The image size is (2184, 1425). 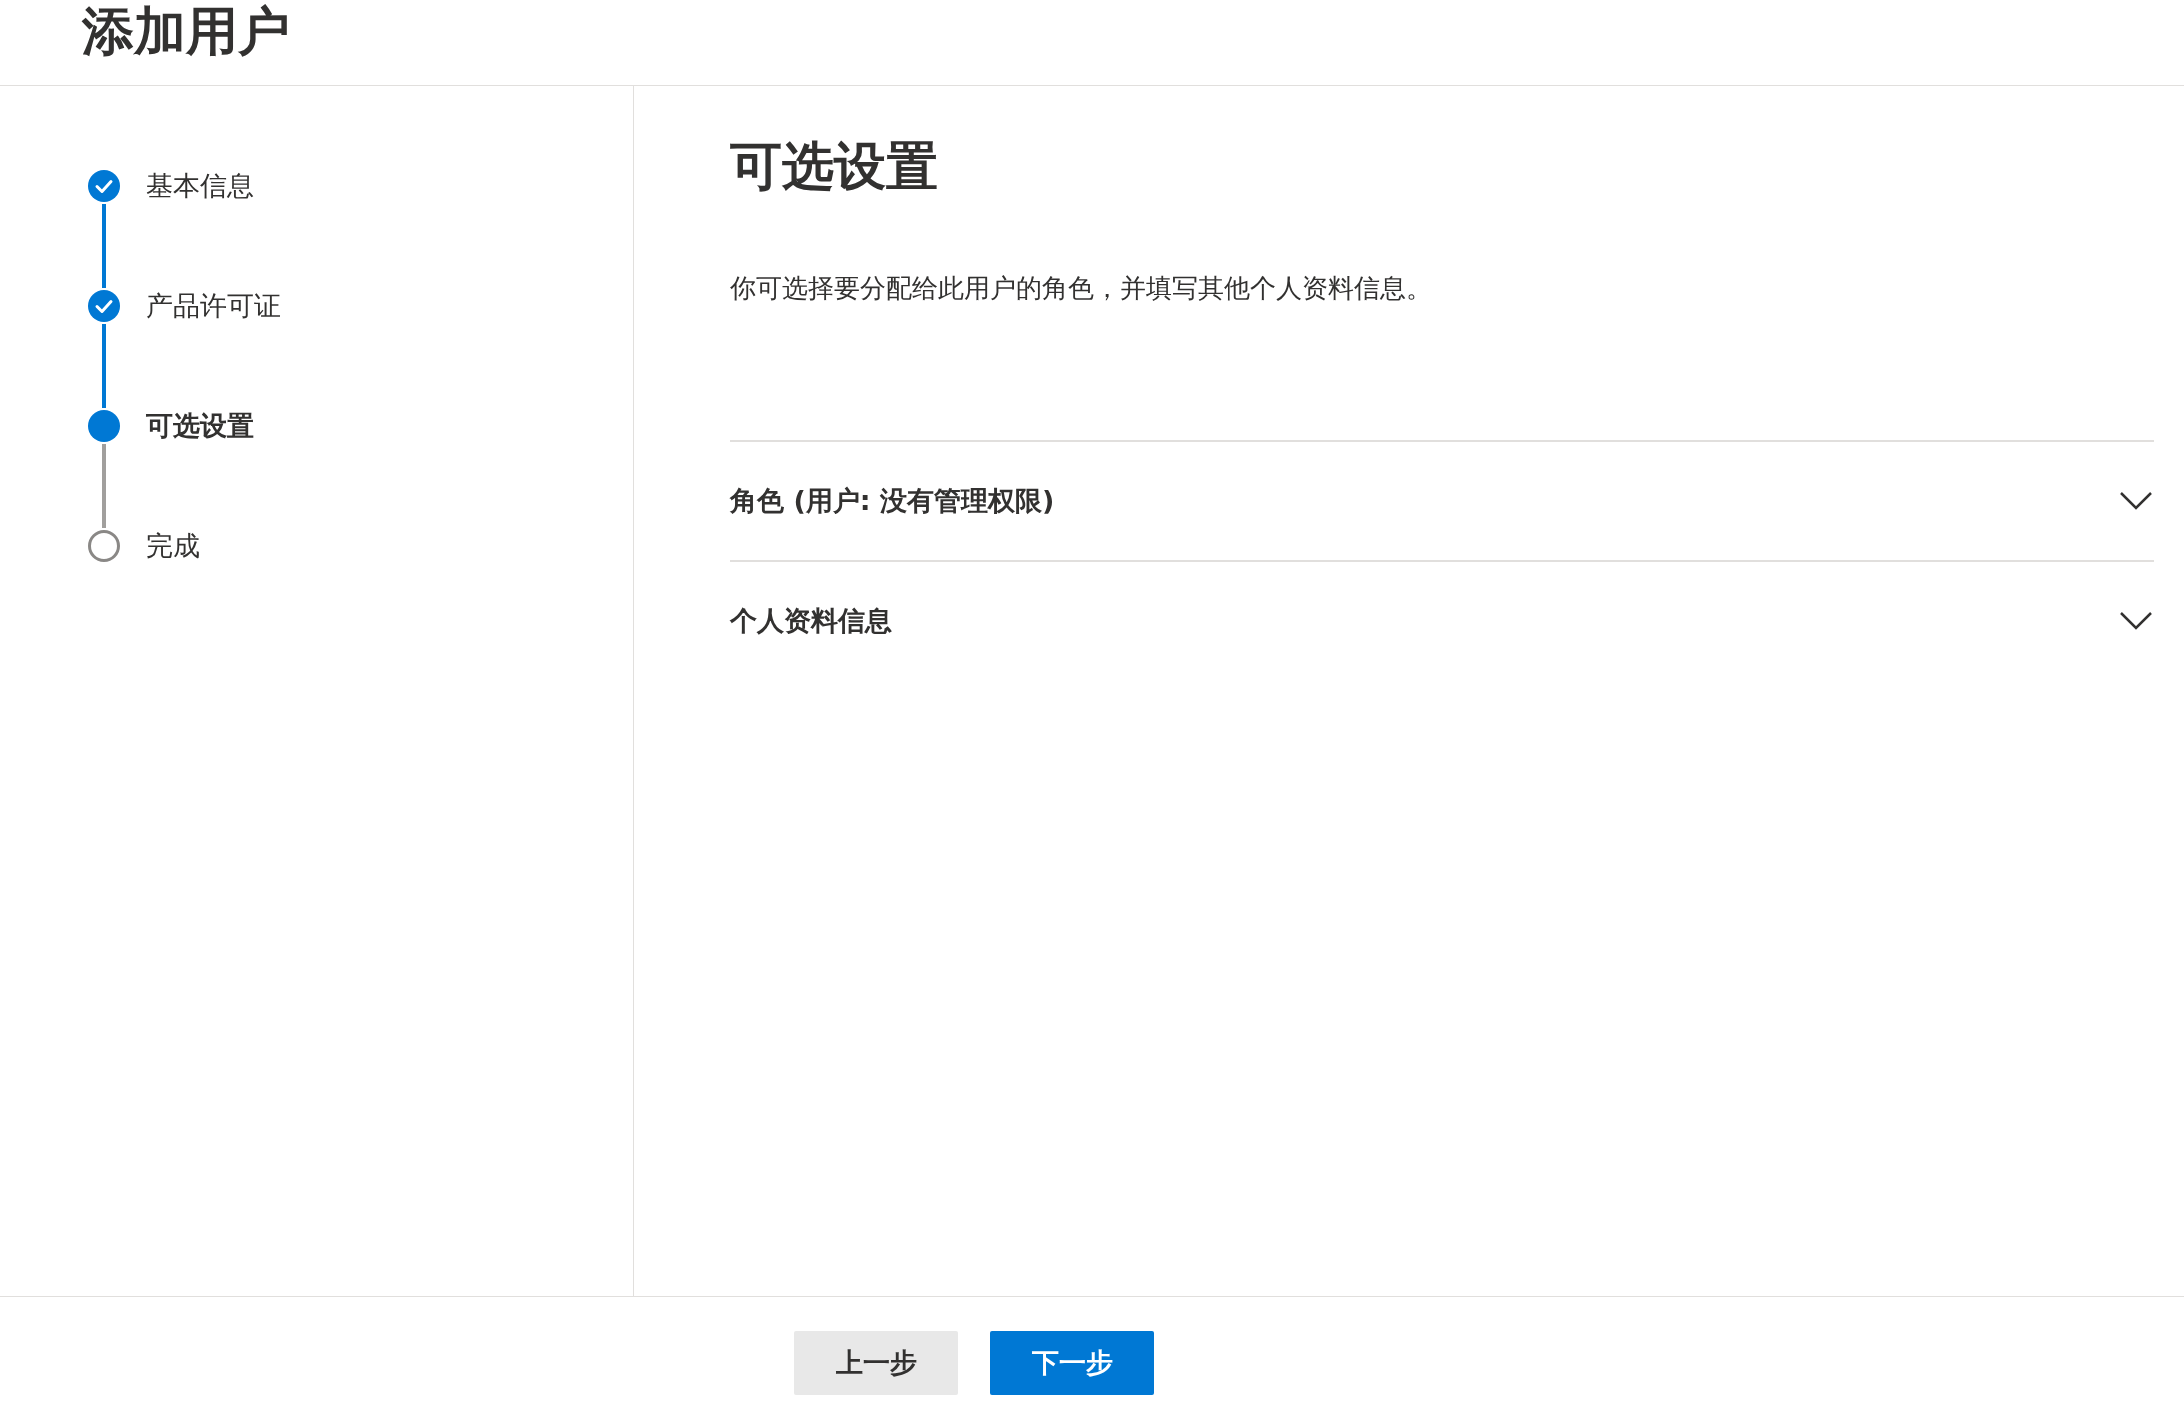 What do you see at coordinates (834, 166) in the screenshot?
I see `section-heading: 可选设置` at bounding box center [834, 166].